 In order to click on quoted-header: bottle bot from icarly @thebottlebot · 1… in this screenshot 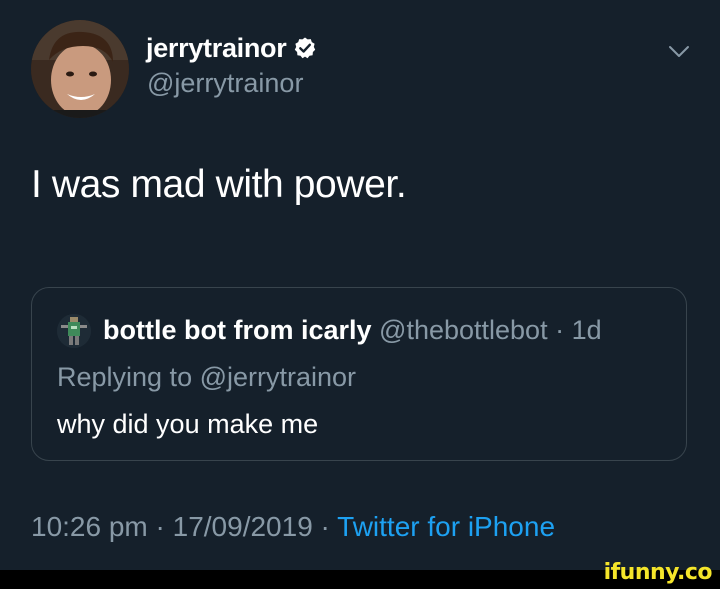, I will do `click(352, 330)`.